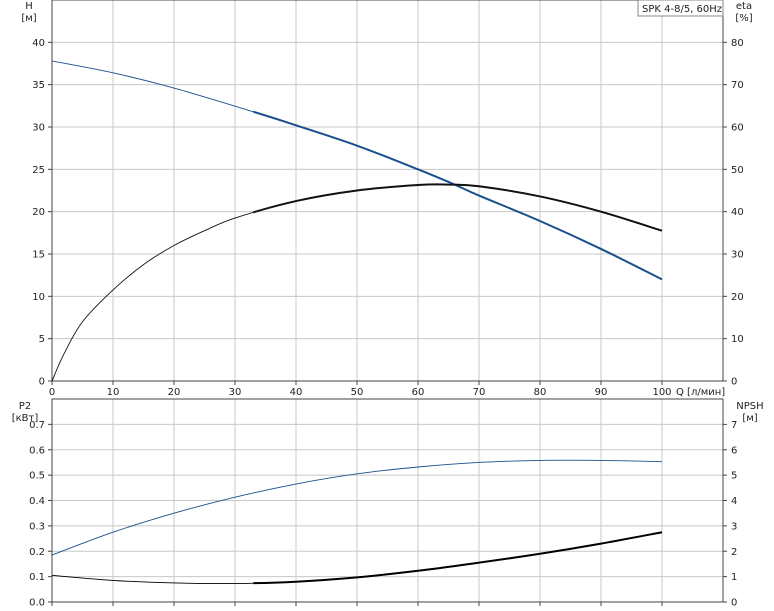 This screenshot has height=611, width=774. I want to click on x-tick-label: 90, so click(601, 392).